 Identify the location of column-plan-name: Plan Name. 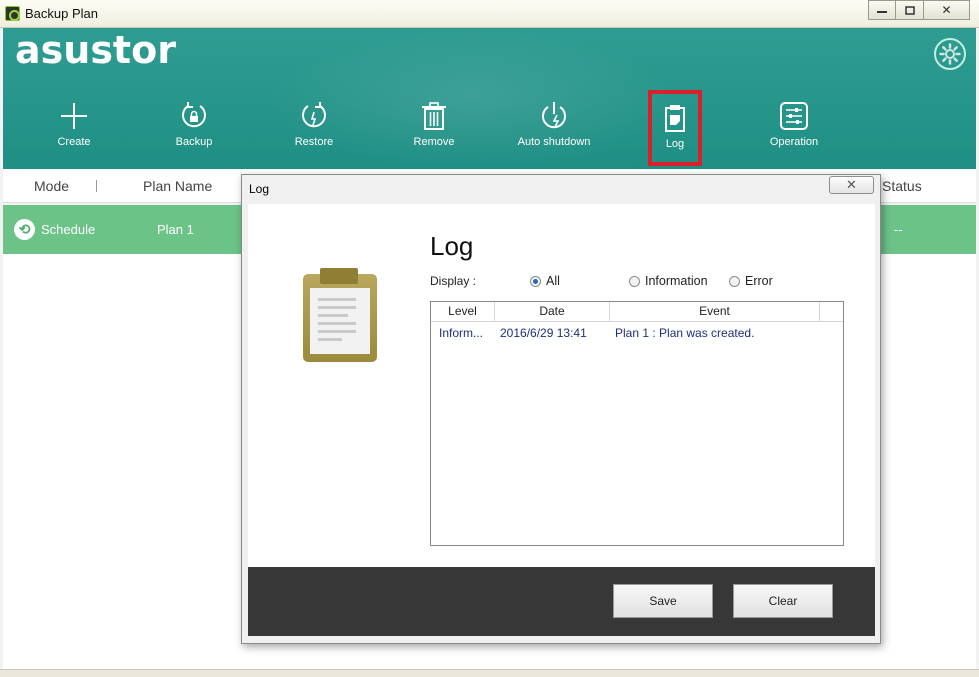
(177, 186).